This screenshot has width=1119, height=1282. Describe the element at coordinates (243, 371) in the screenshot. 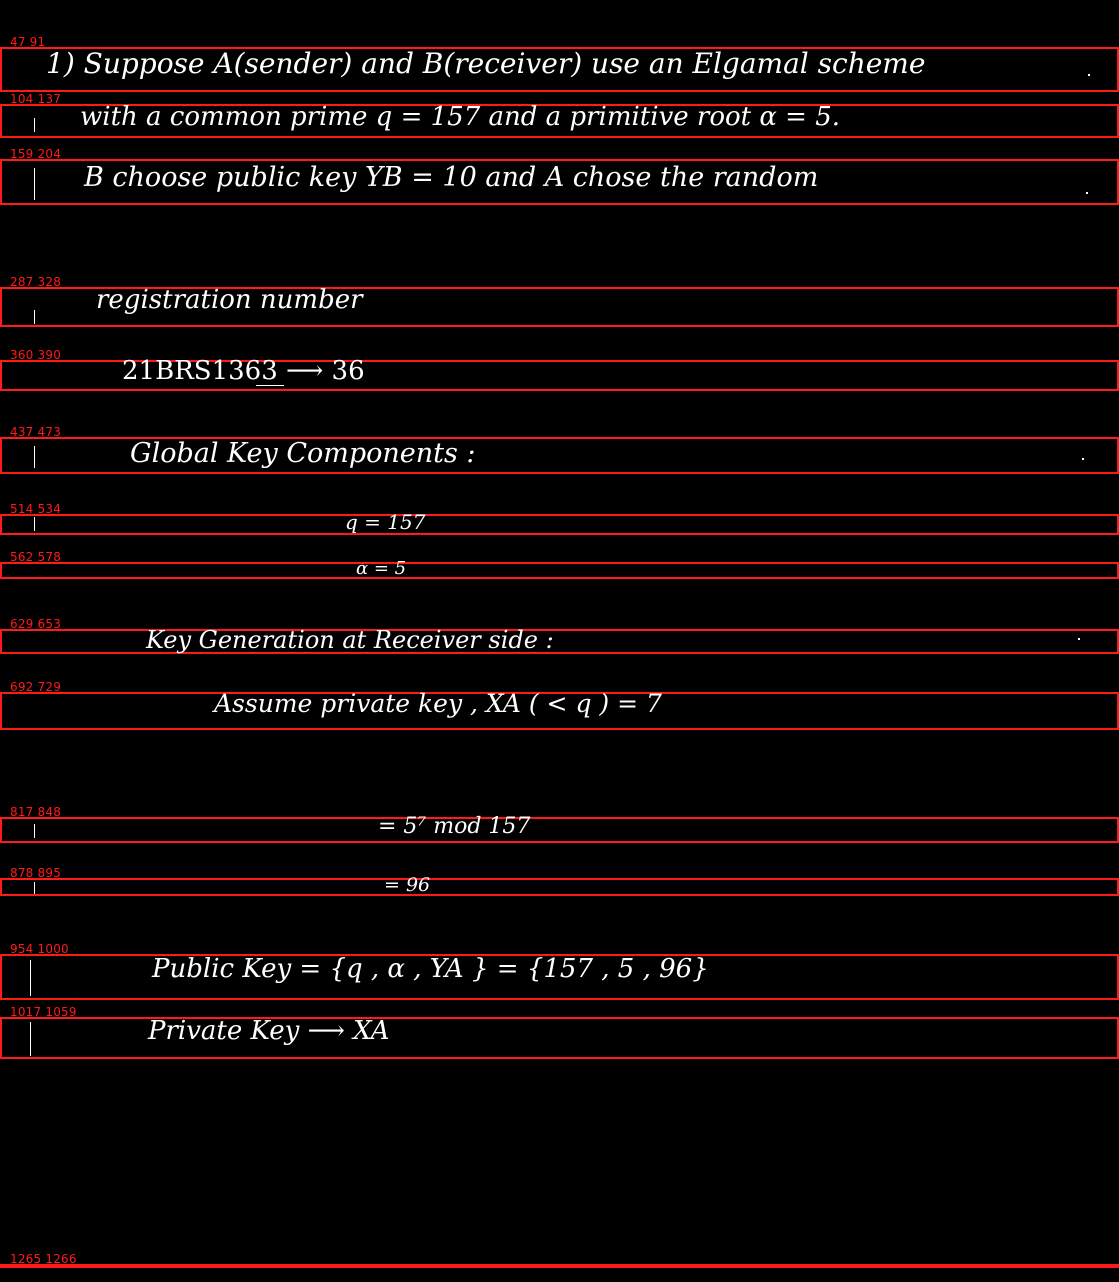

I see `handwritten-line: 21BRS1363 ⟶ 36` at that location.